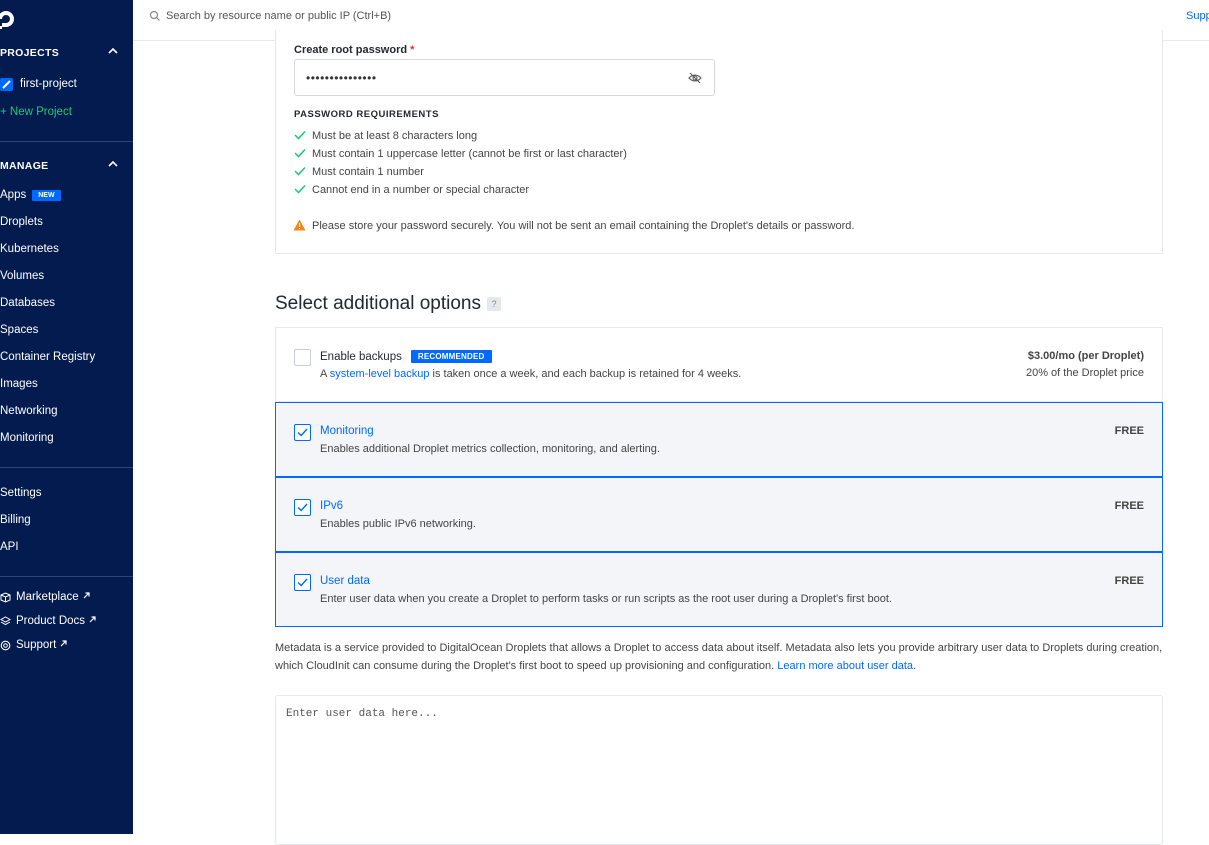  Describe the element at coordinates (22, 276) in the screenshot. I see `sidebar-item-volumes: Volumes` at that location.